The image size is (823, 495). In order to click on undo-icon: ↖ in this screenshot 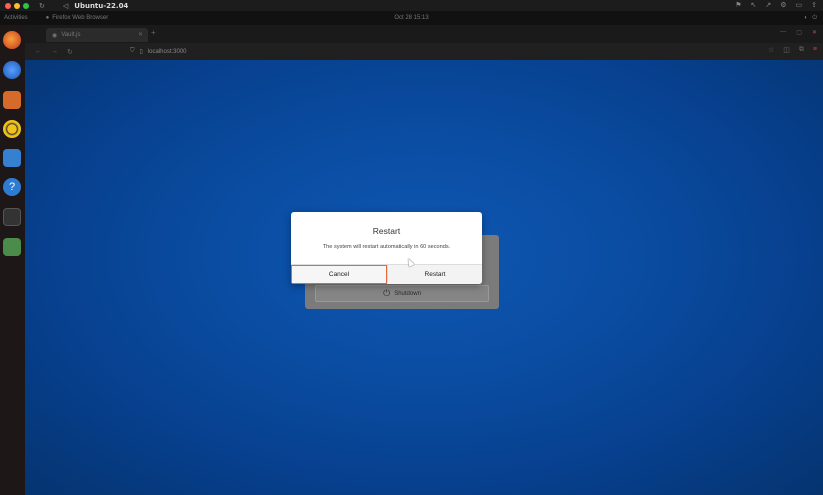, I will do `click(753, 5)`.